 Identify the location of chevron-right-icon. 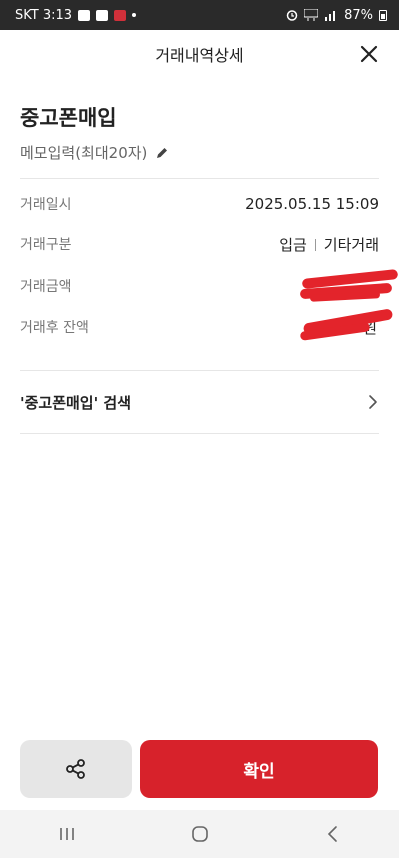
(373, 402).